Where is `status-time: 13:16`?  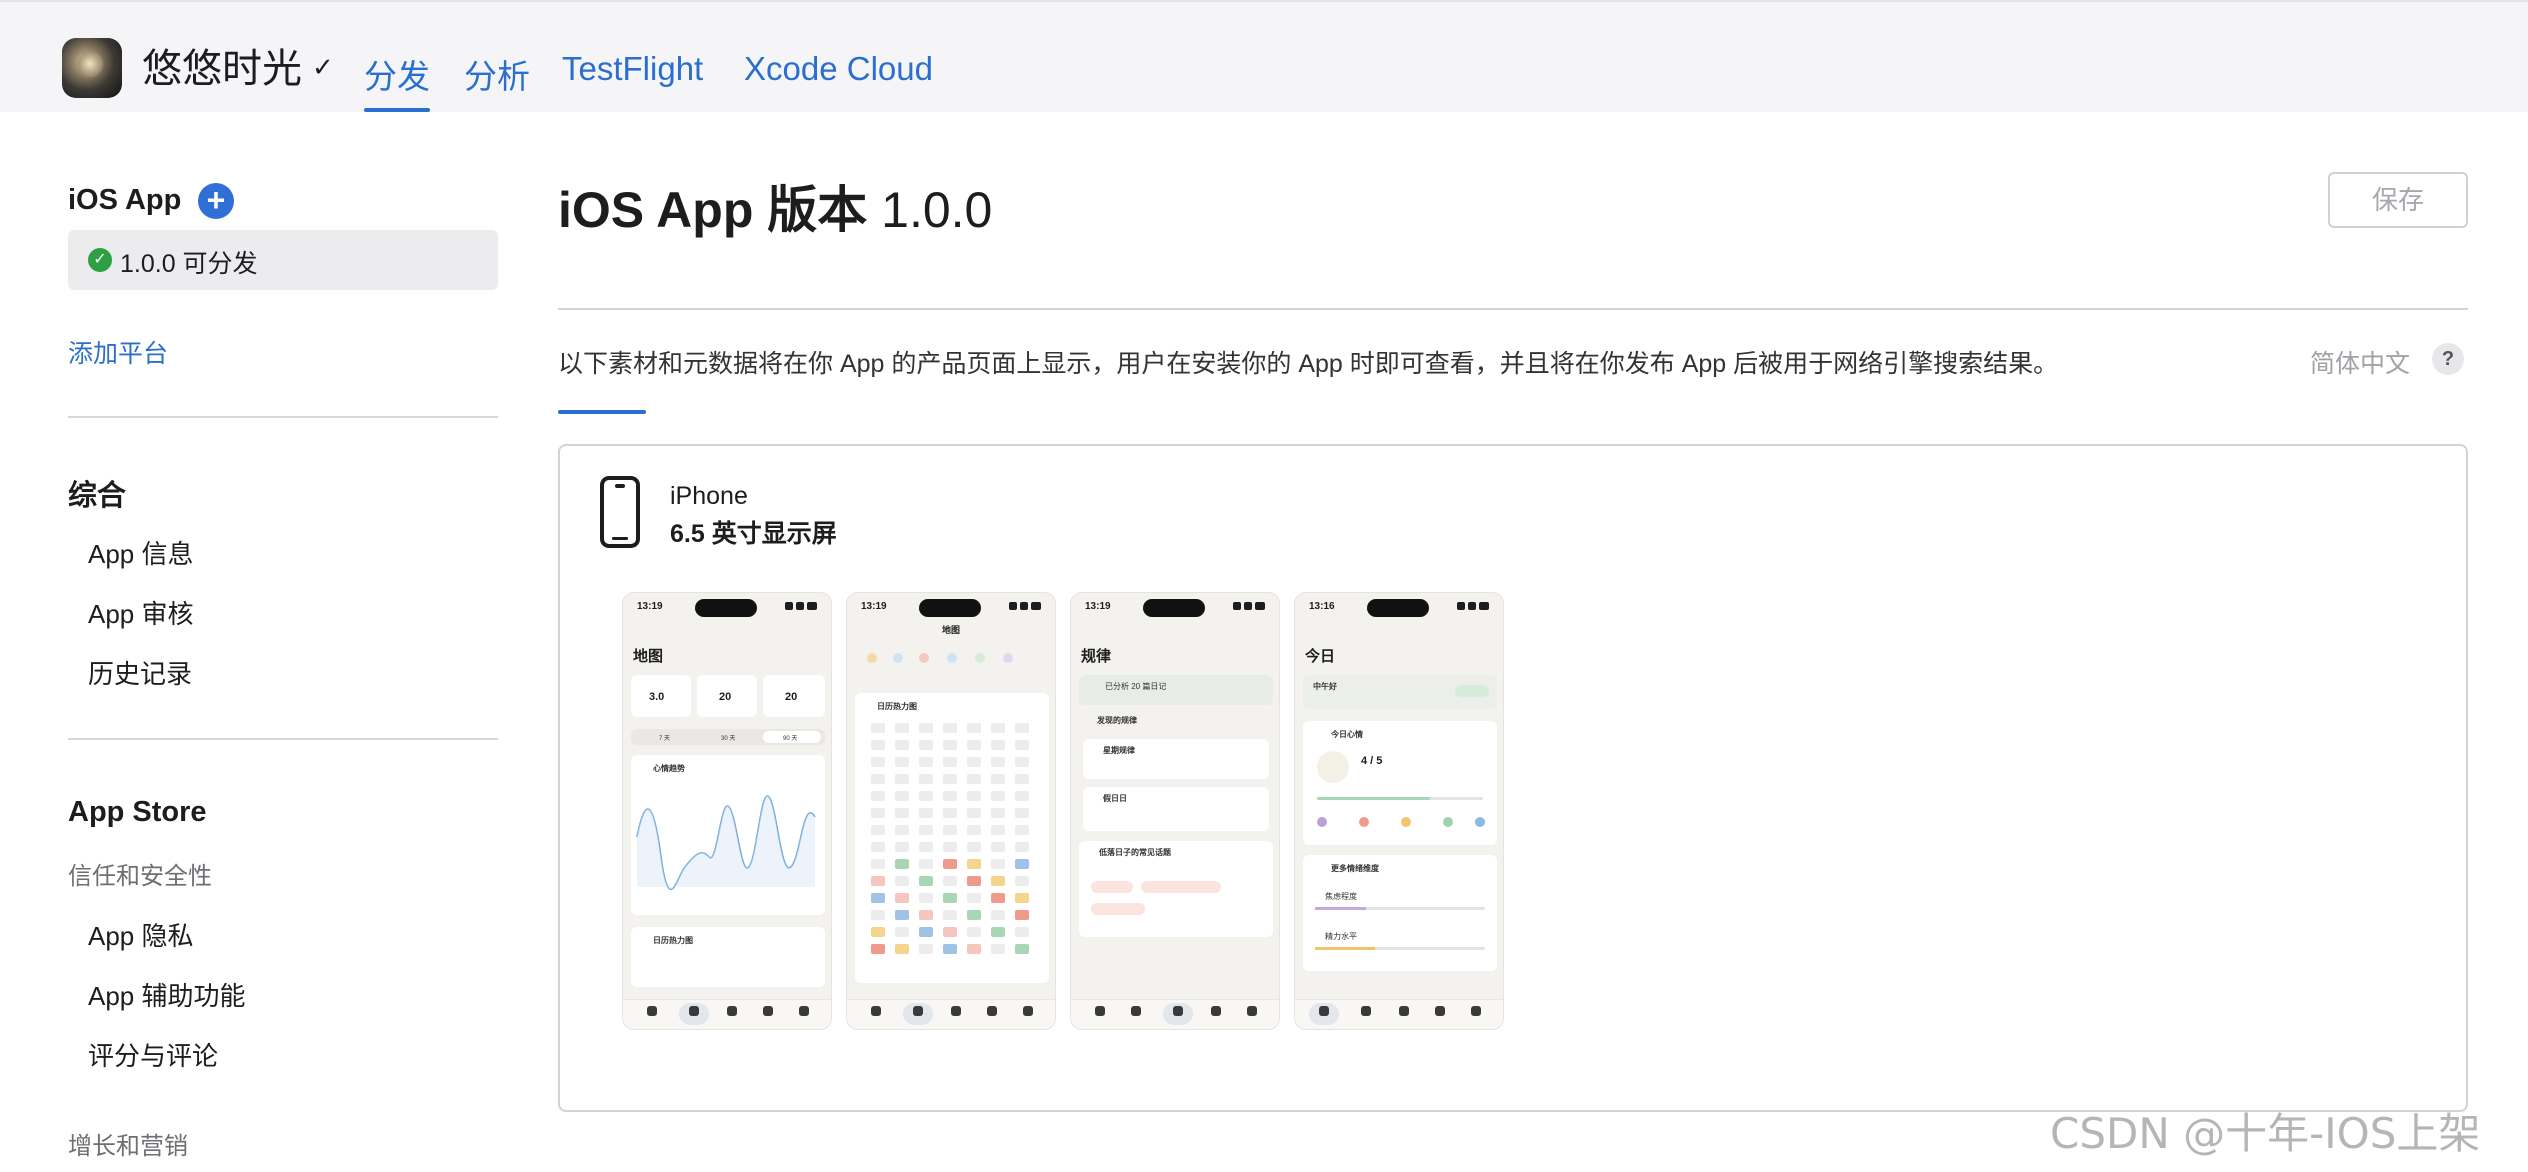
status-time: 13:16 is located at coordinates (1322, 606).